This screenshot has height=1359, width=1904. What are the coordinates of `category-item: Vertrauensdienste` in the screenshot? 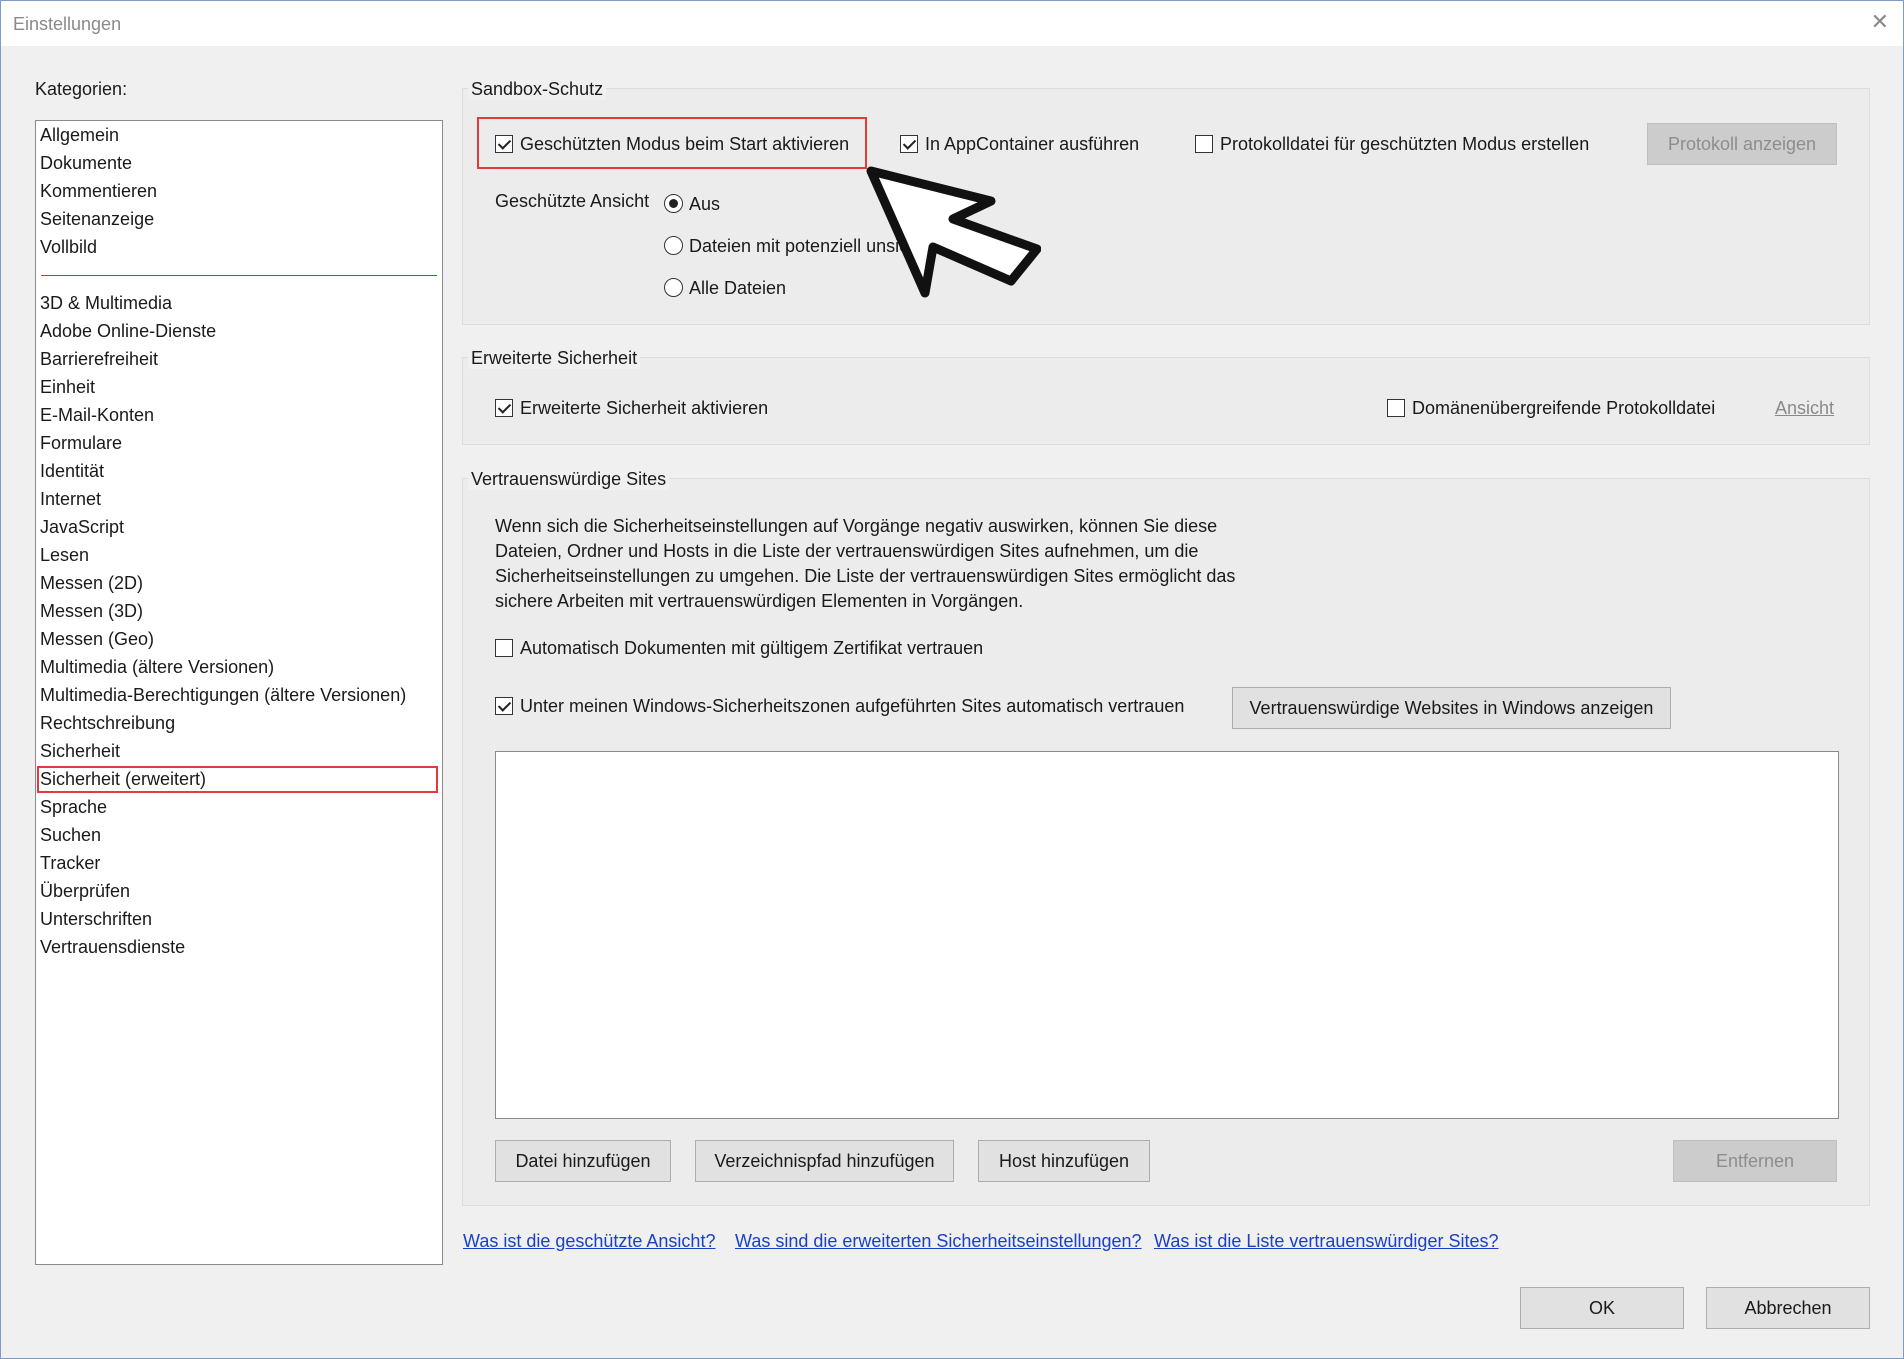 It's located at (112, 947).